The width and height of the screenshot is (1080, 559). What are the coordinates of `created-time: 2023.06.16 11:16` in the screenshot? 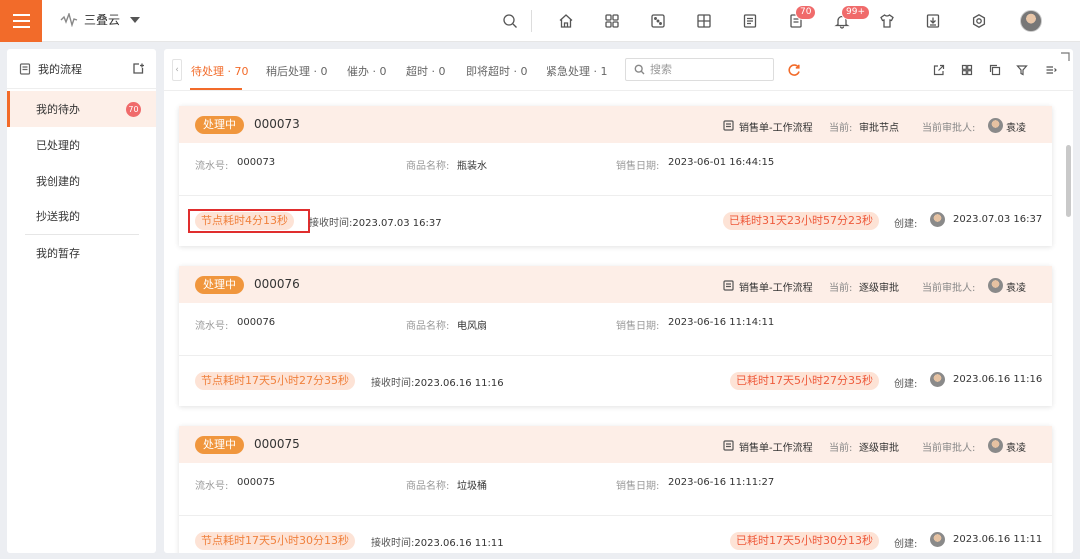 It's located at (998, 379).